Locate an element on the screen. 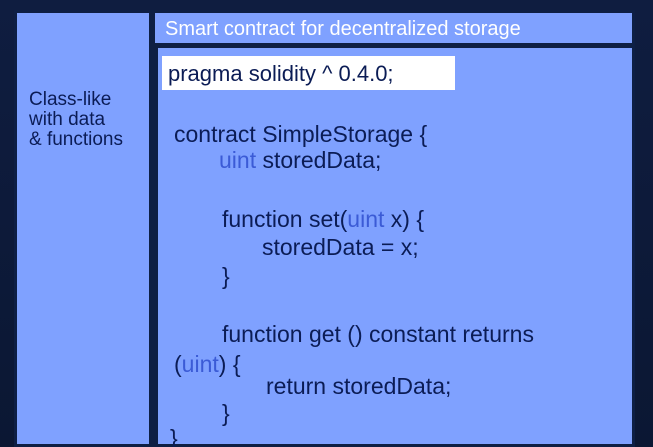  code-text: ) { is located at coordinates (229, 364).